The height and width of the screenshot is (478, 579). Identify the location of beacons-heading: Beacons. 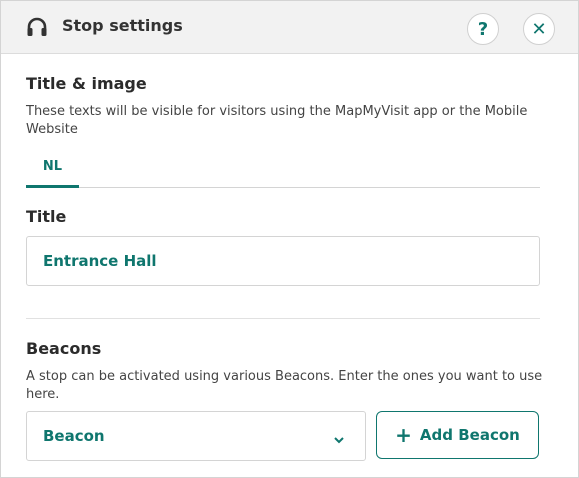
(64, 348).